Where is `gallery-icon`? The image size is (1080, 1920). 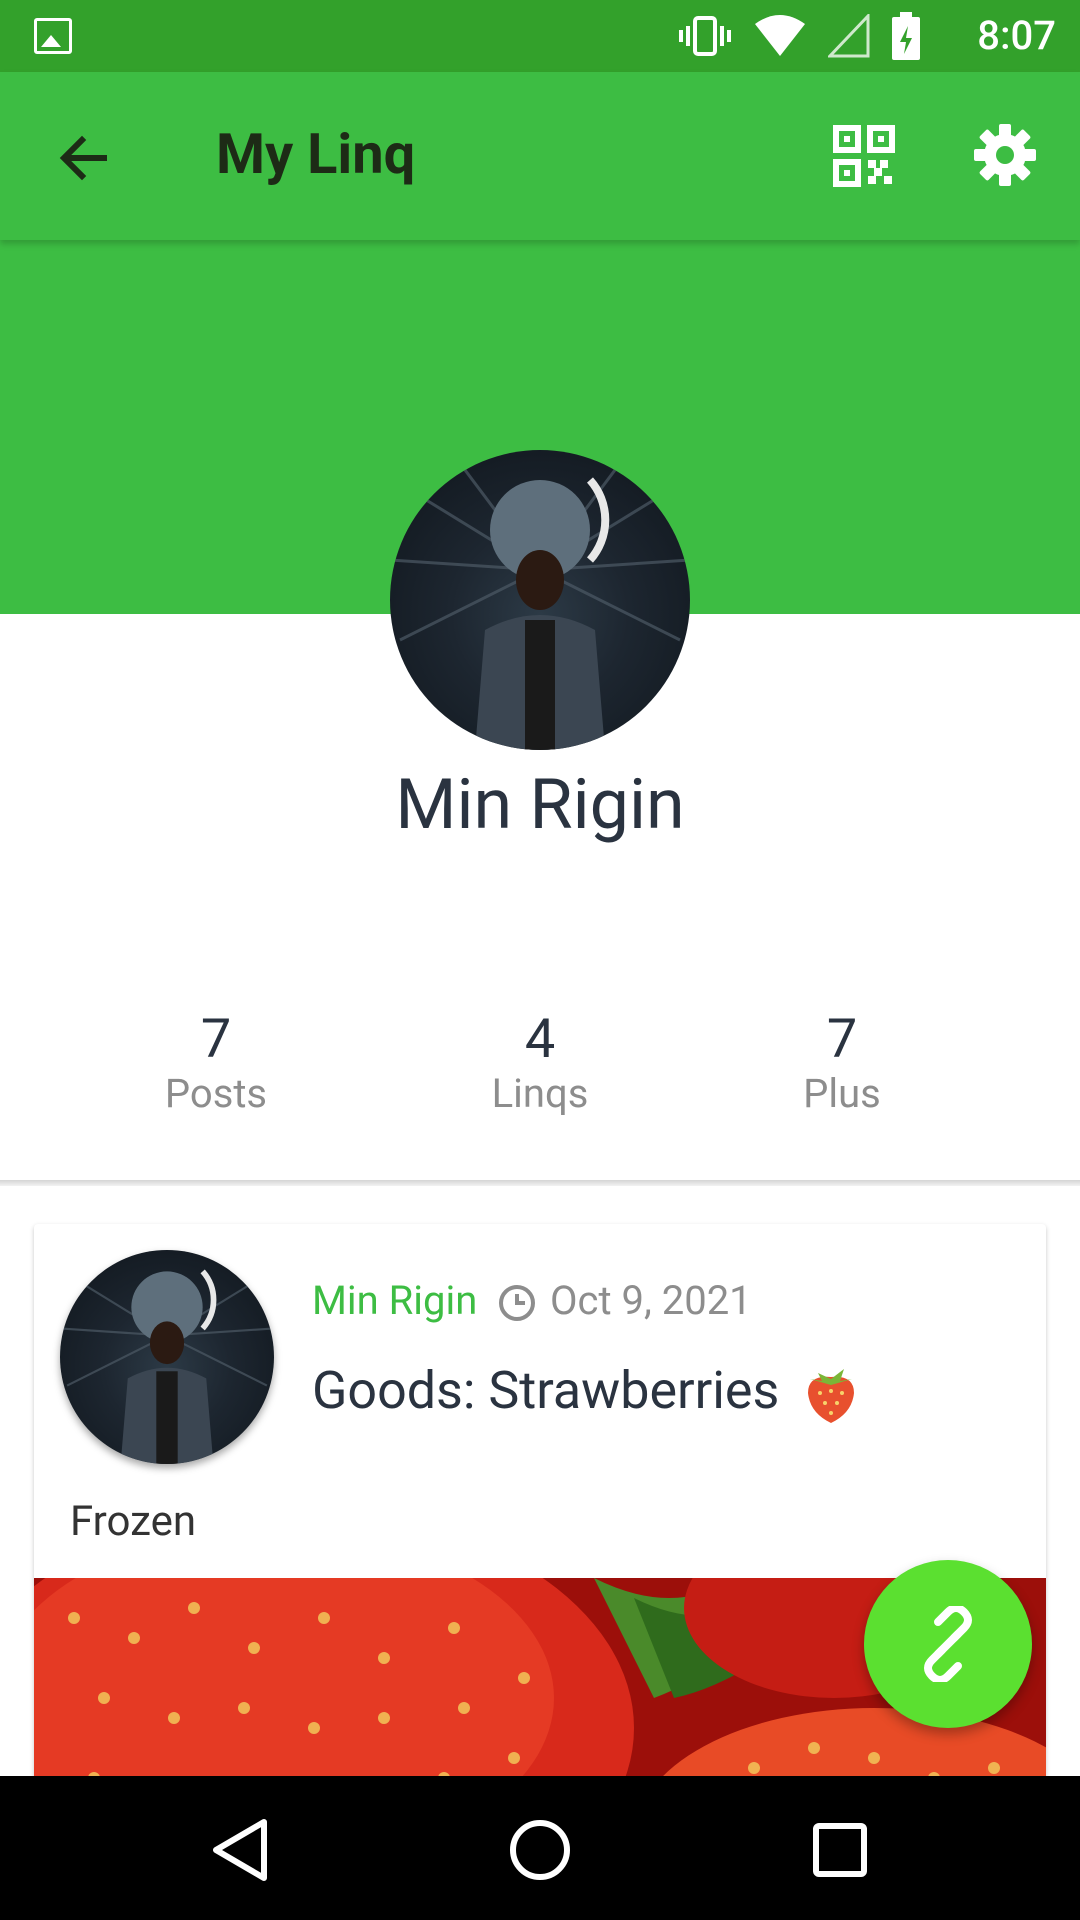 gallery-icon is located at coordinates (53, 36).